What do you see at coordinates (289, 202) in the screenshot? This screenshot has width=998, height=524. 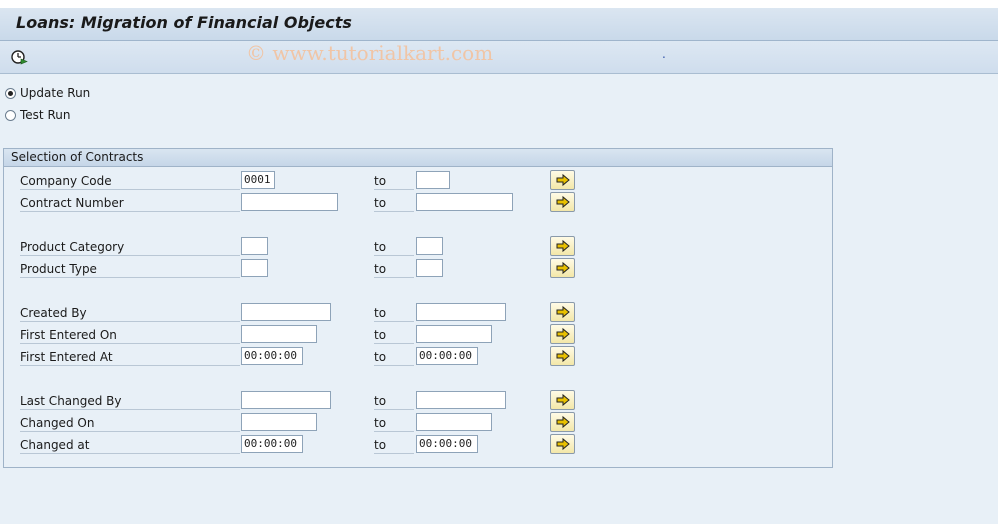 I see `contract-number-low-input` at bounding box center [289, 202].